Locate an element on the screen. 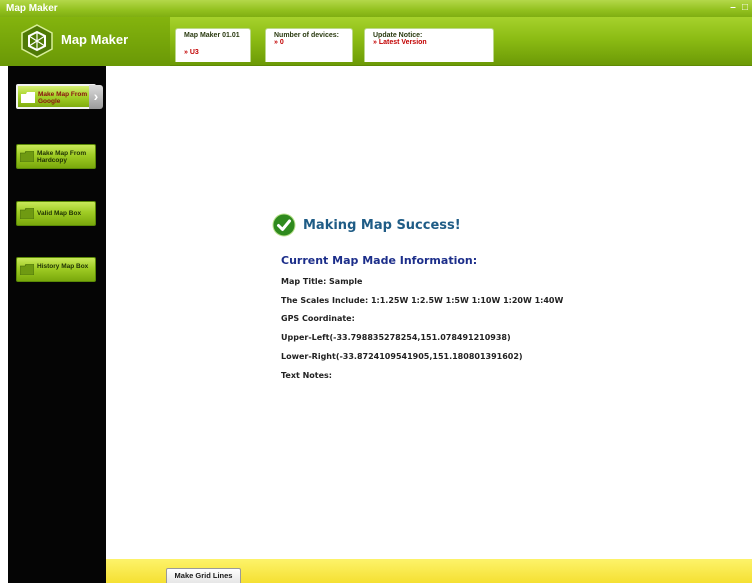 This screenshot has width=752, height=583. check-circle-icon is located at coordinates (284, 225).